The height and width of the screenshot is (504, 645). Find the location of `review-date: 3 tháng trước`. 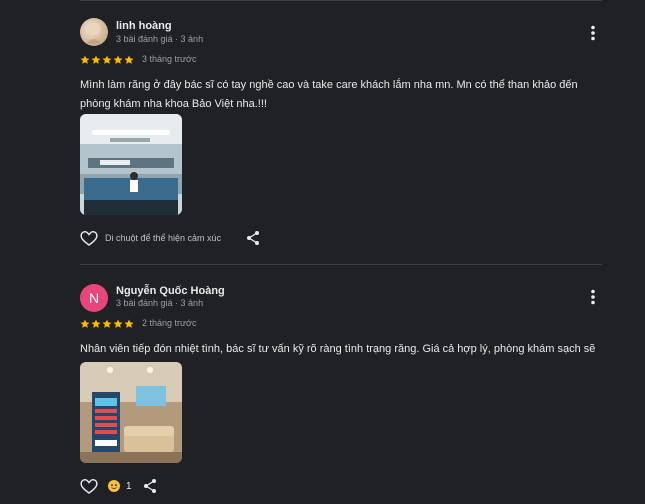

review-date: 3 tháng trước is located at coordinates (169, 59).